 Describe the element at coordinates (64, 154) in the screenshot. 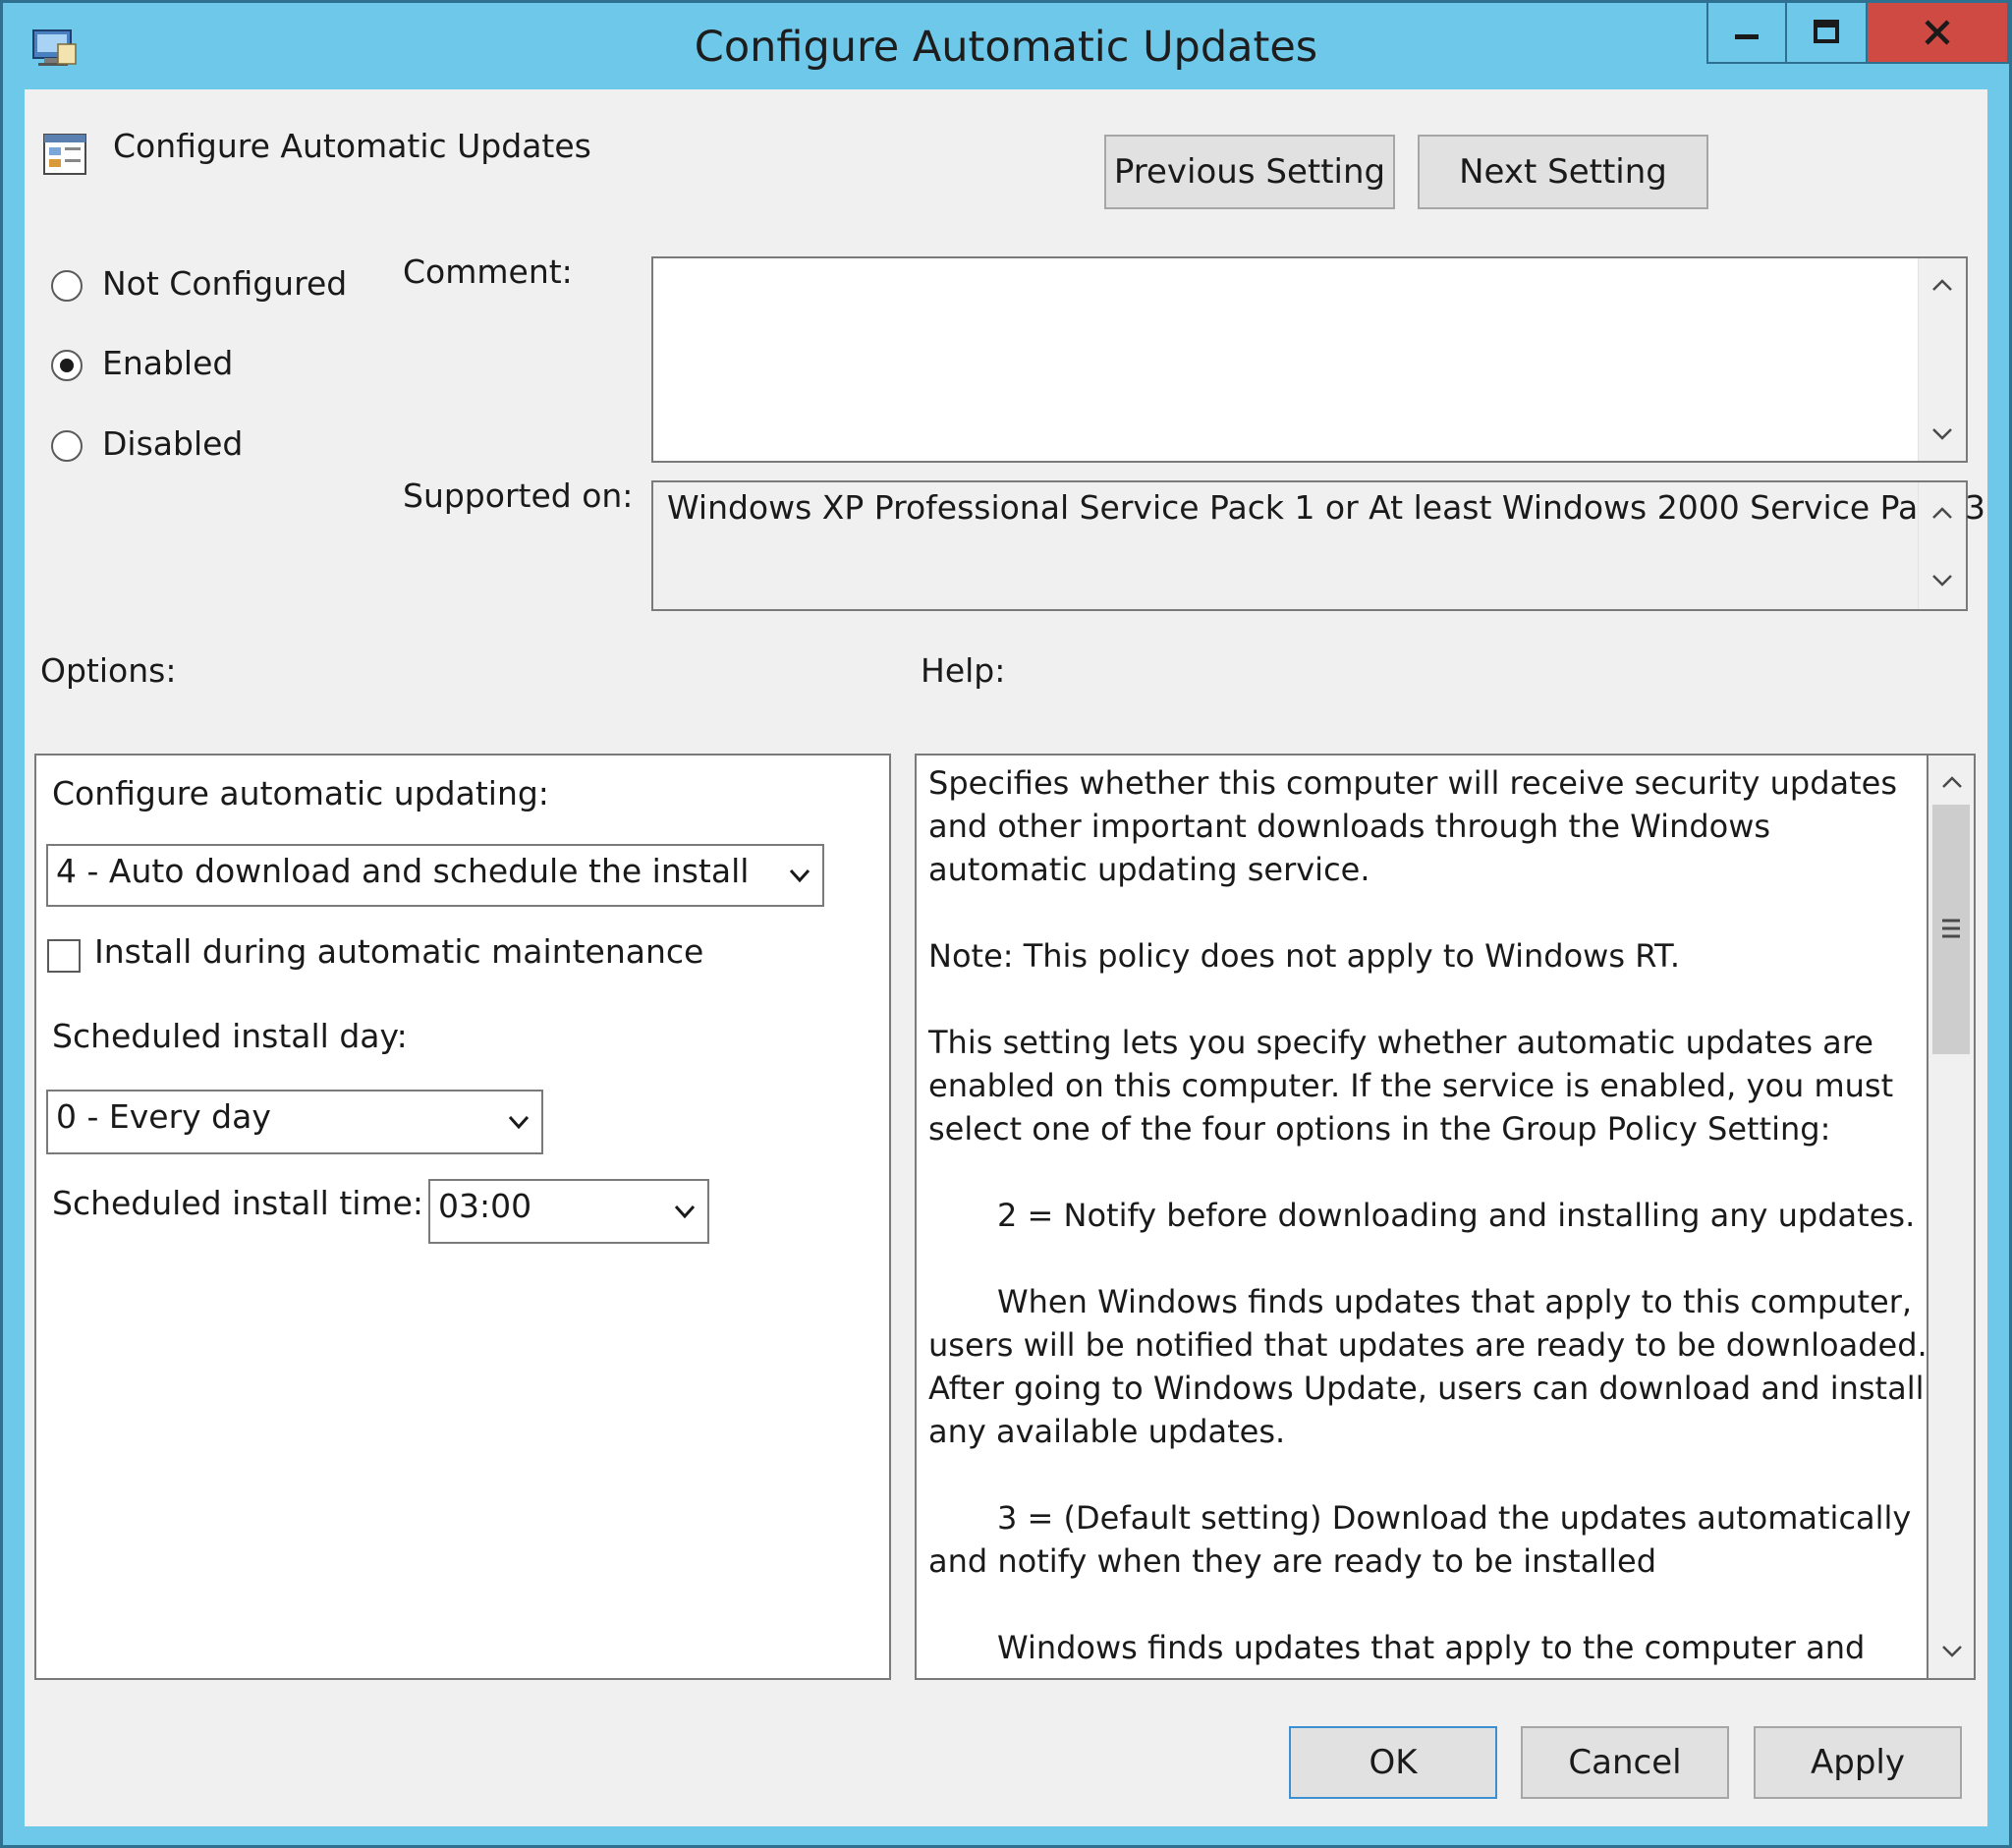

I see `policy-setting-icon` at that location.